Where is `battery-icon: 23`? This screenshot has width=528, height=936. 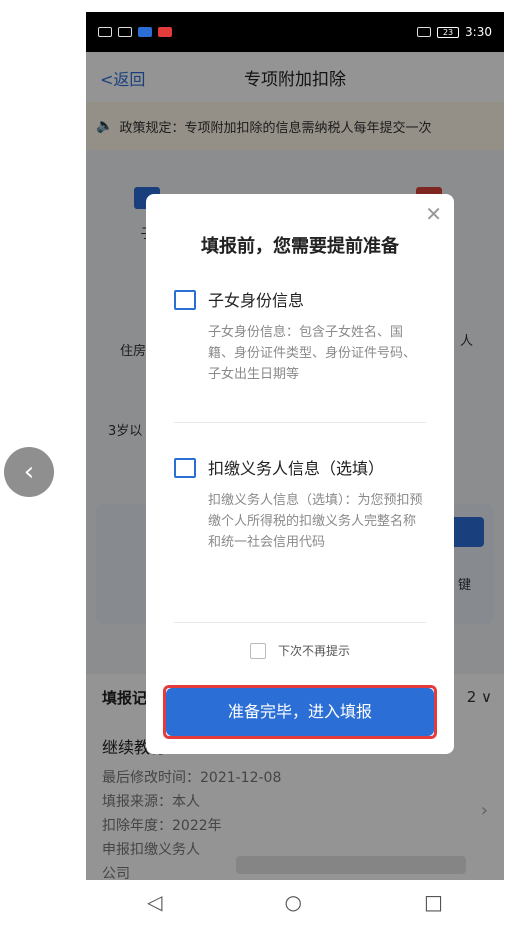 battery-icon: 23 is located at coordinates (448, 32).